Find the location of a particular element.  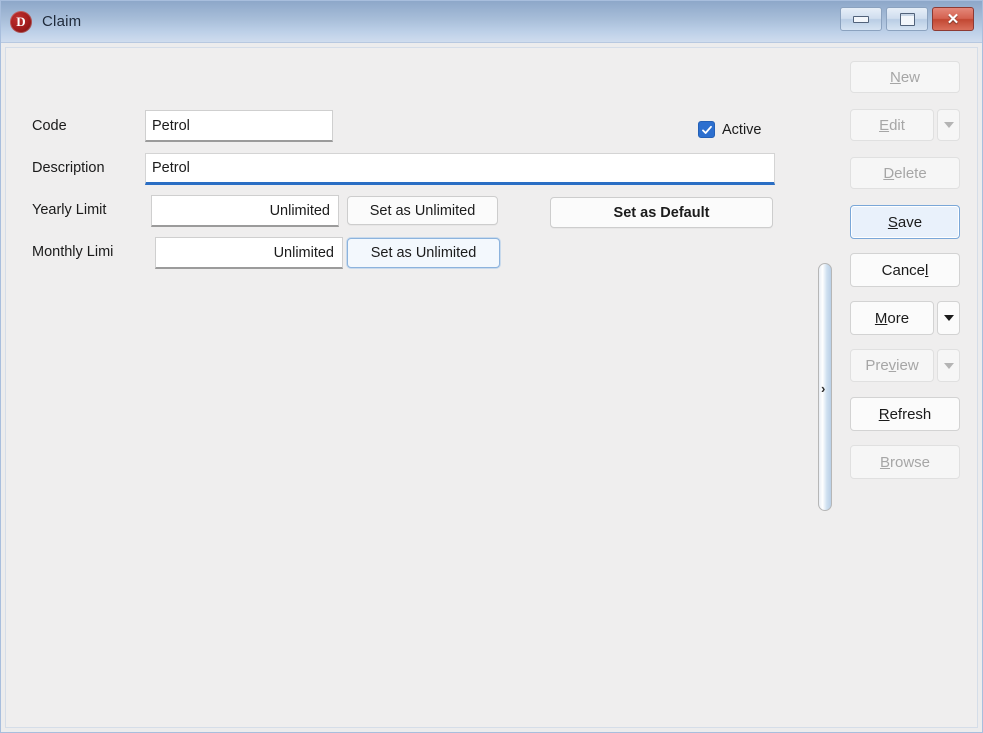

close-icon: ✕ is located at coordinates (953, 19).